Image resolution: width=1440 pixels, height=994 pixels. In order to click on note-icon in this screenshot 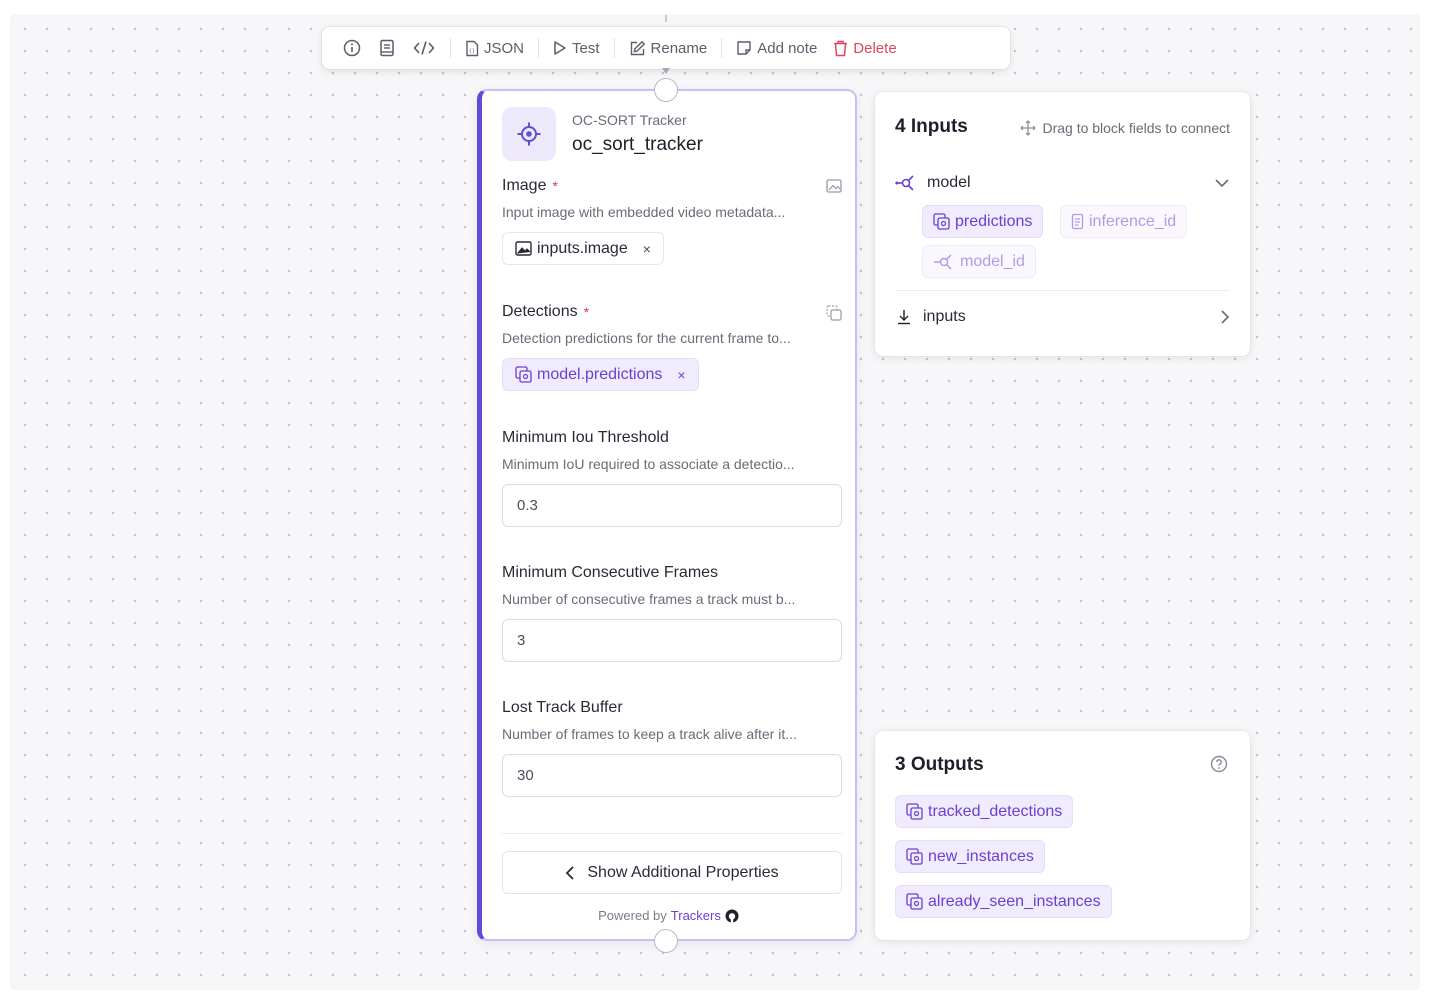, I will do `click(744, 48)`.